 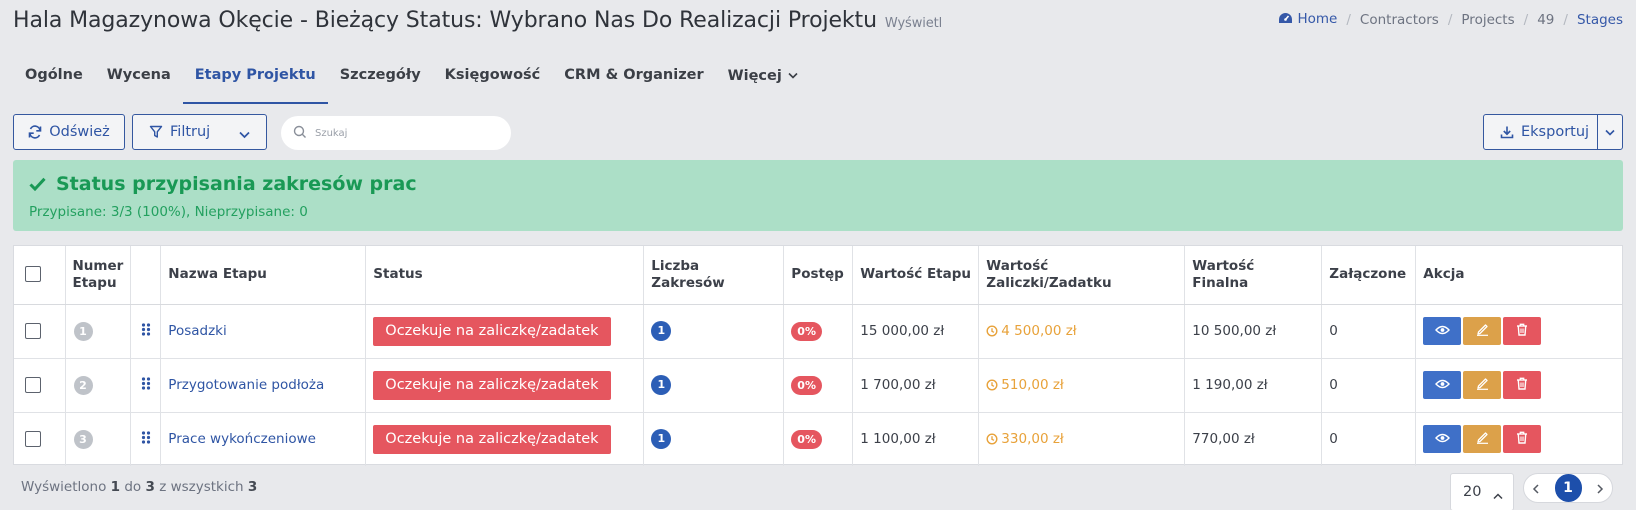 What do you see at coordinates (1507, 132) in the screenshot?
I see `download-icon` at bounding box center [1507, 132].